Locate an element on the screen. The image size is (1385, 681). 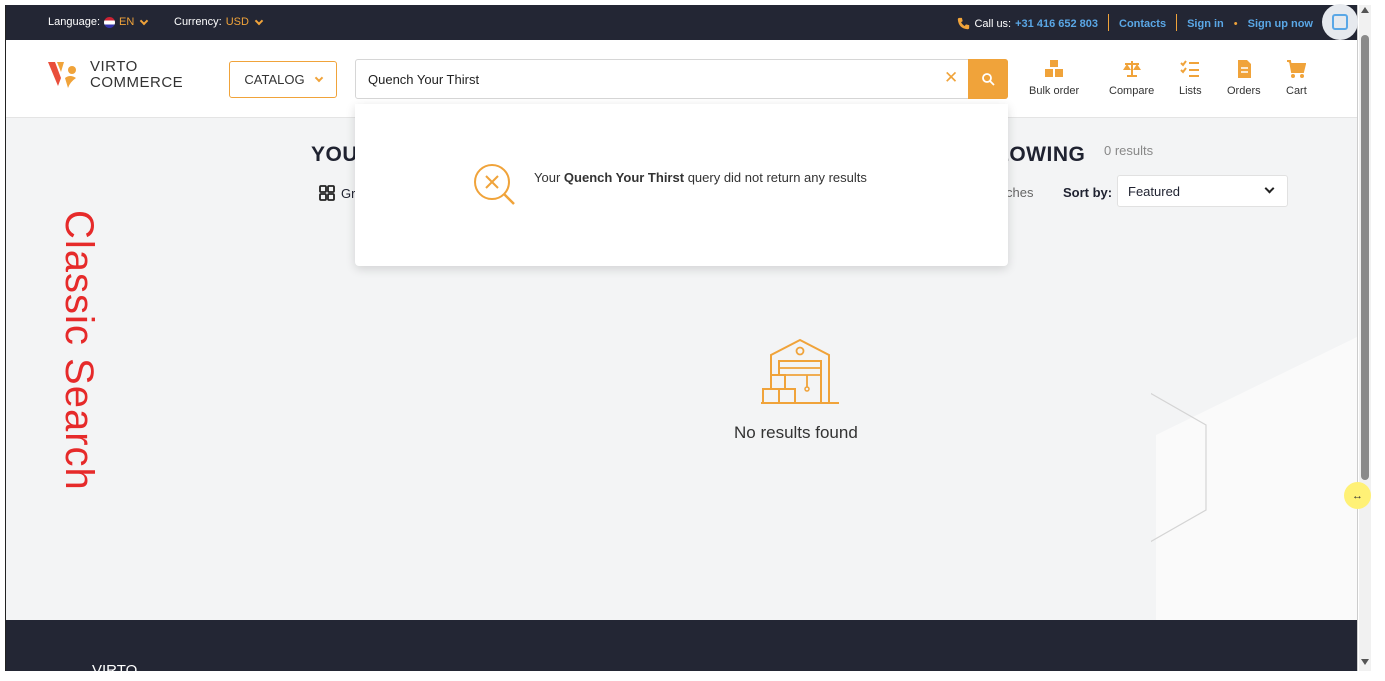
footer-logo: VIRTO is located at coordinates (94, 666).